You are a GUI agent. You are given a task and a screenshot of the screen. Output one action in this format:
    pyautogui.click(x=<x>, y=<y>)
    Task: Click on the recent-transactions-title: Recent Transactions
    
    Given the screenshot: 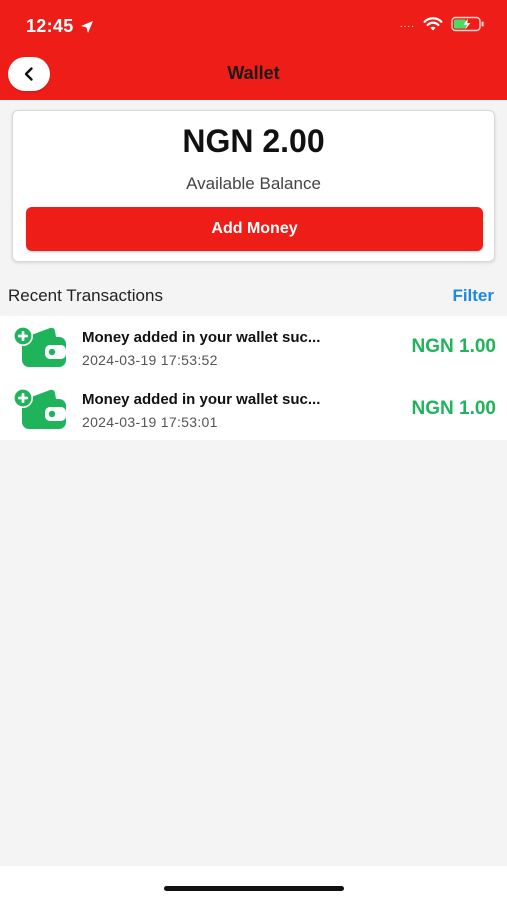 What is the action you would take?
    pyautogui.click(x=85, y=295)
    